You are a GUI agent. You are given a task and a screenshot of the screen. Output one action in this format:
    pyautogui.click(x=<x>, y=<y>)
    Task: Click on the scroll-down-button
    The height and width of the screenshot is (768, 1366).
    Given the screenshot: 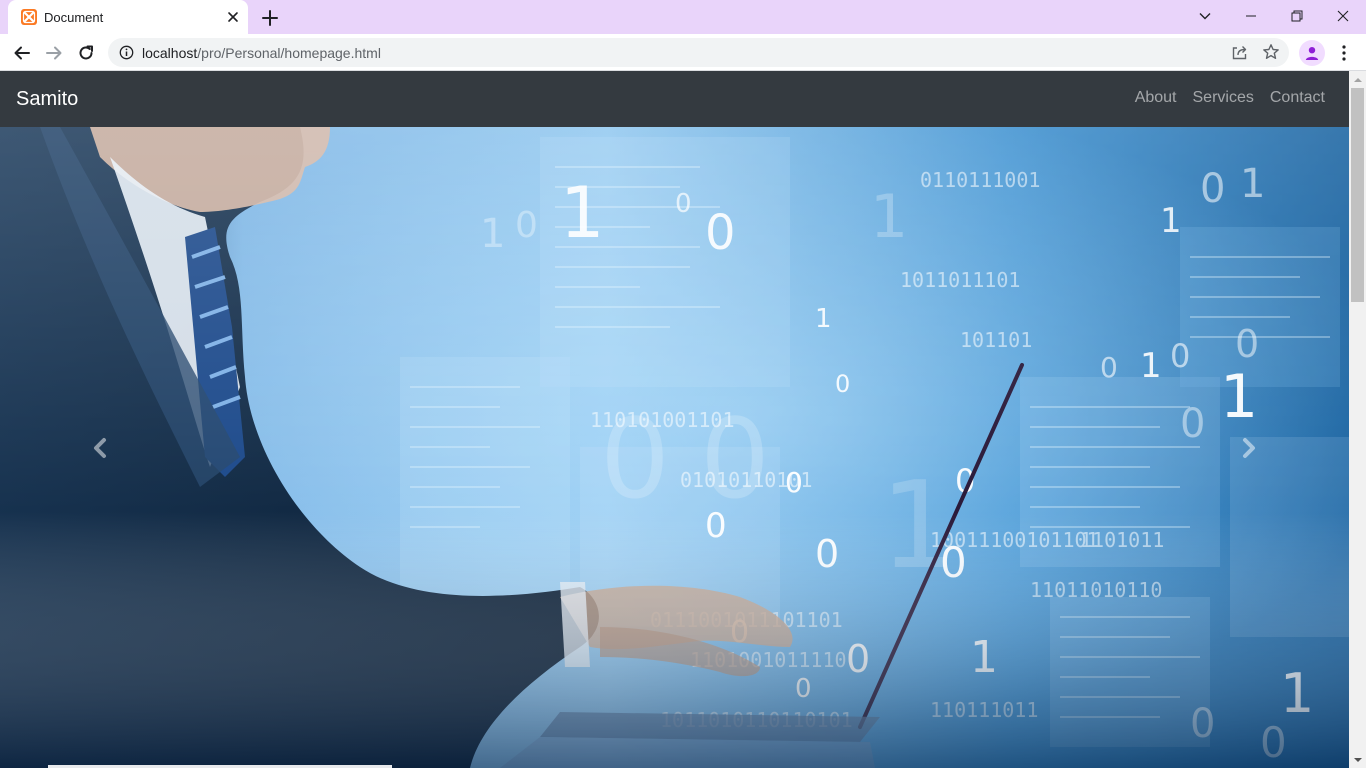 What is the action you would take?
    pyautogui.click(x=1357, y=759)
    